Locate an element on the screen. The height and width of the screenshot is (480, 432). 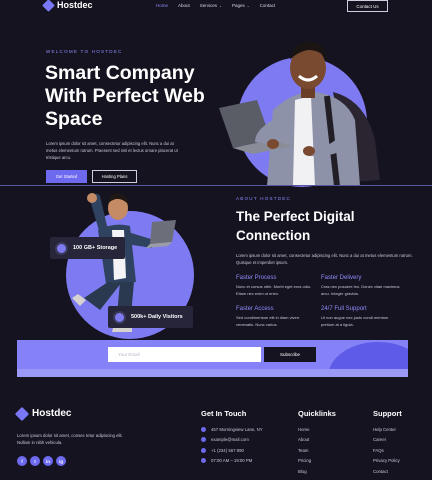
about-title: The Perfect Digital Connection is located at coordinates (295, 226).